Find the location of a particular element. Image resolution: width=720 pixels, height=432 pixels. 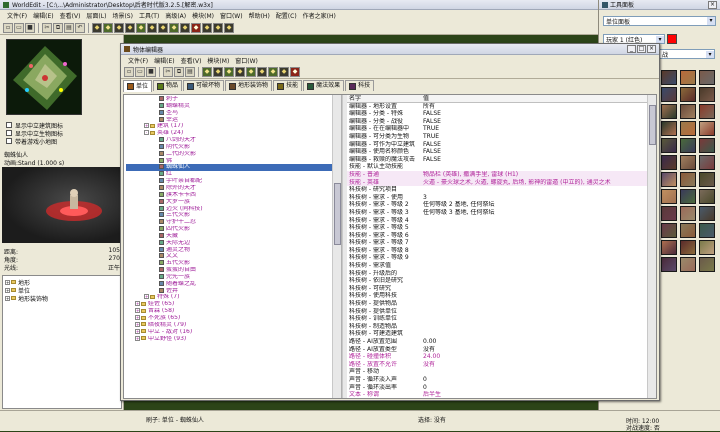

menu-item: 场景(S) is located at coordinates (122, 15).